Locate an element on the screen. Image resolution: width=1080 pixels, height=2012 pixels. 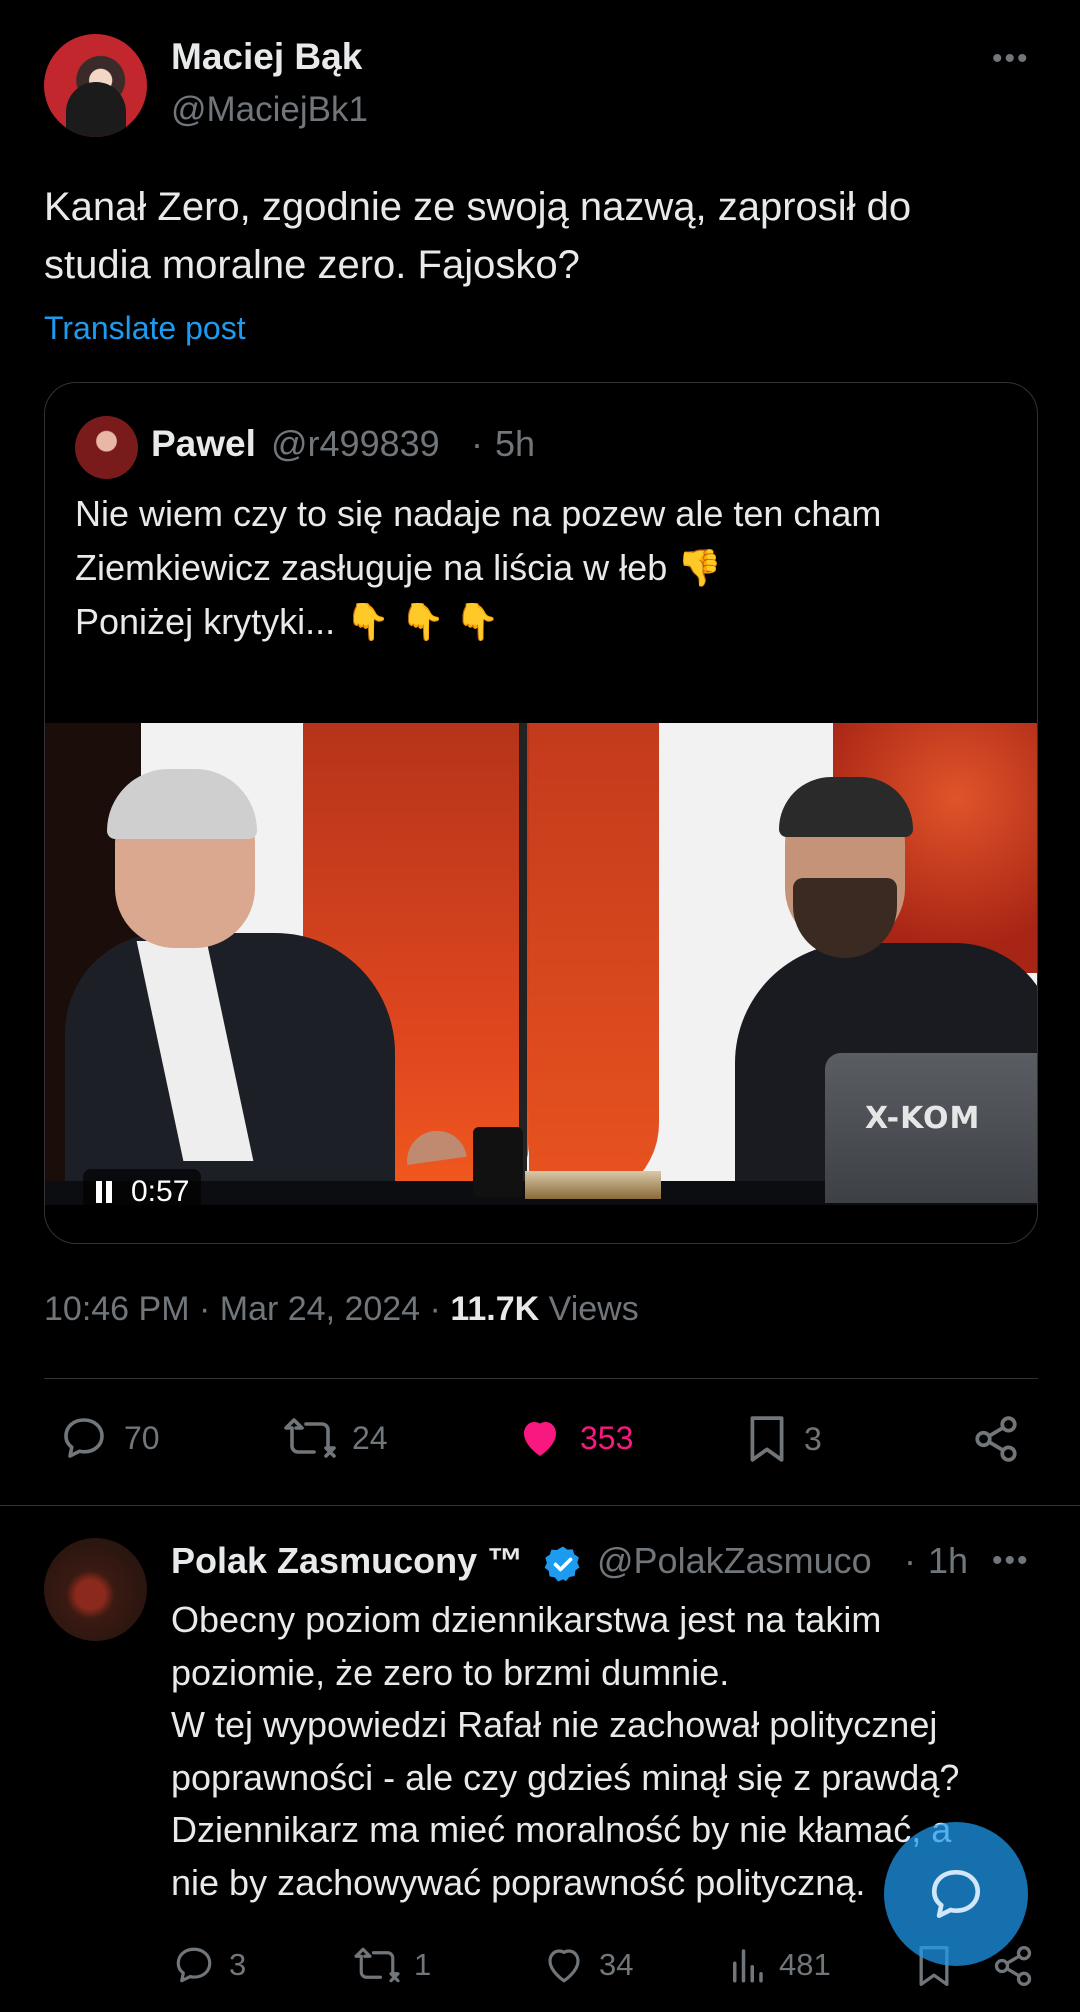
video-duration: 0:57 is located at coordinates (160, 1190).